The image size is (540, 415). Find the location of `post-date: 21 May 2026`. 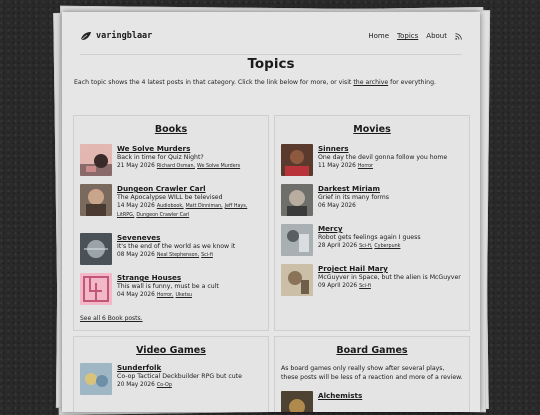

post-date: 21 May 2026 is located at coordinates (136, 166).